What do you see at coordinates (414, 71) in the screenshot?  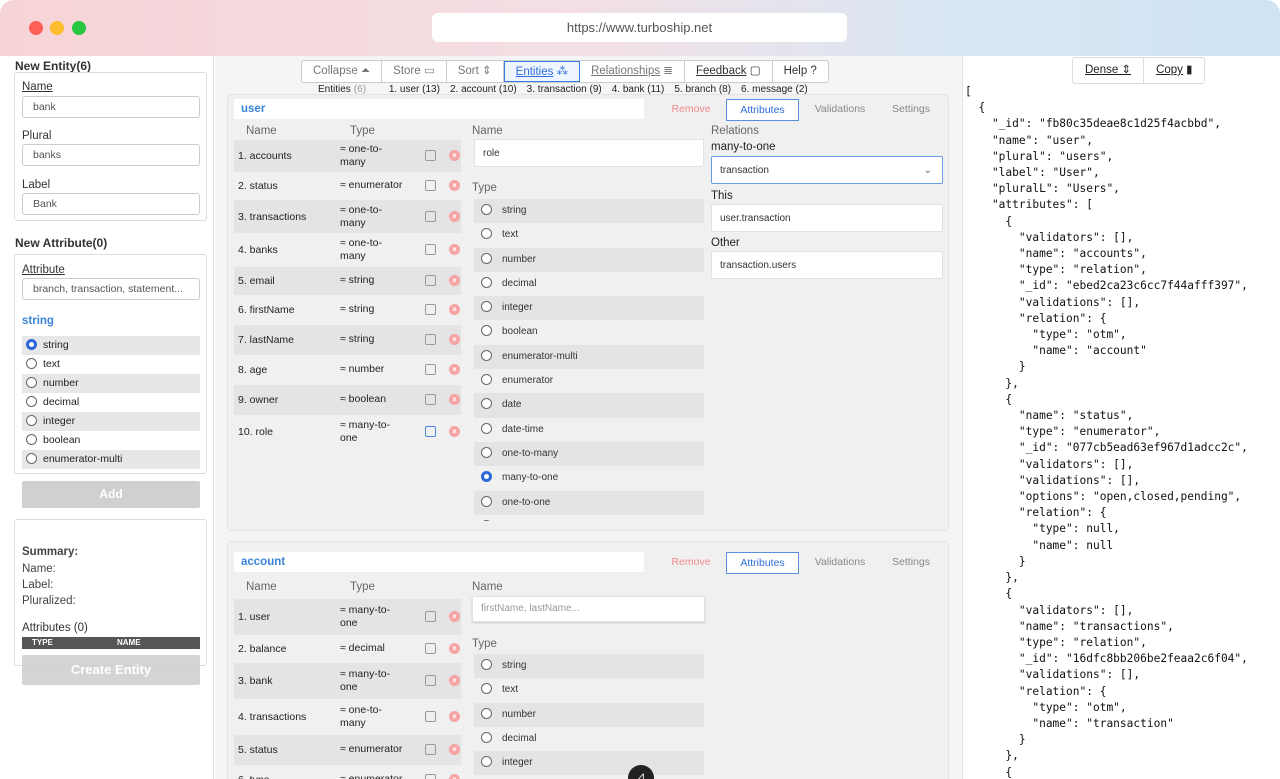 I see `store-button: Store ▭` at bounding box center [414, 71].